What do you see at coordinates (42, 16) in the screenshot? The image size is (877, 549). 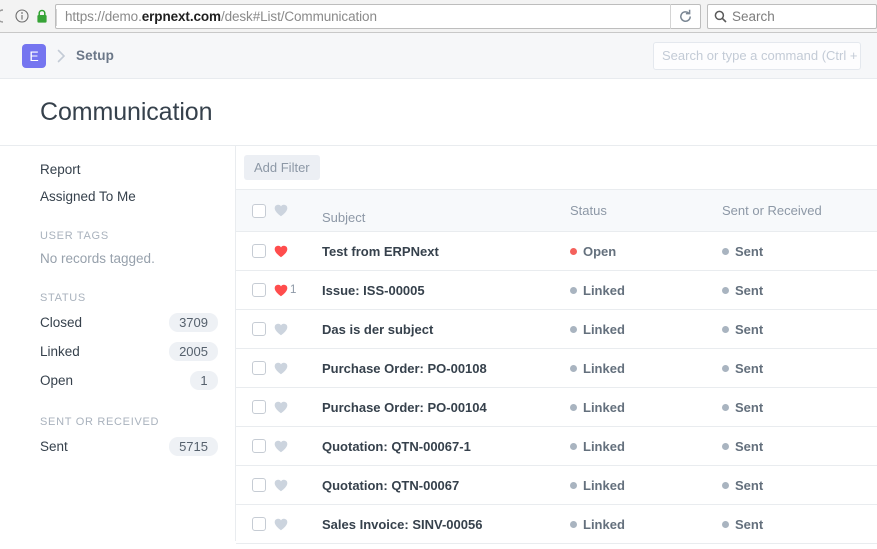 I see `padlock-icon` at bounding box center [42, 16].